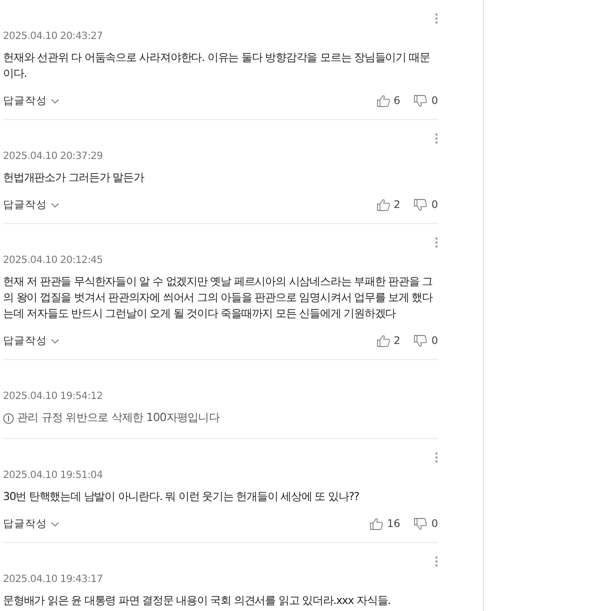 Image resolution: width=600 pixels, height=611 pixels. Describe the element at coordinates (8, 418) in the screenshot. I see `info-icon` at that location.